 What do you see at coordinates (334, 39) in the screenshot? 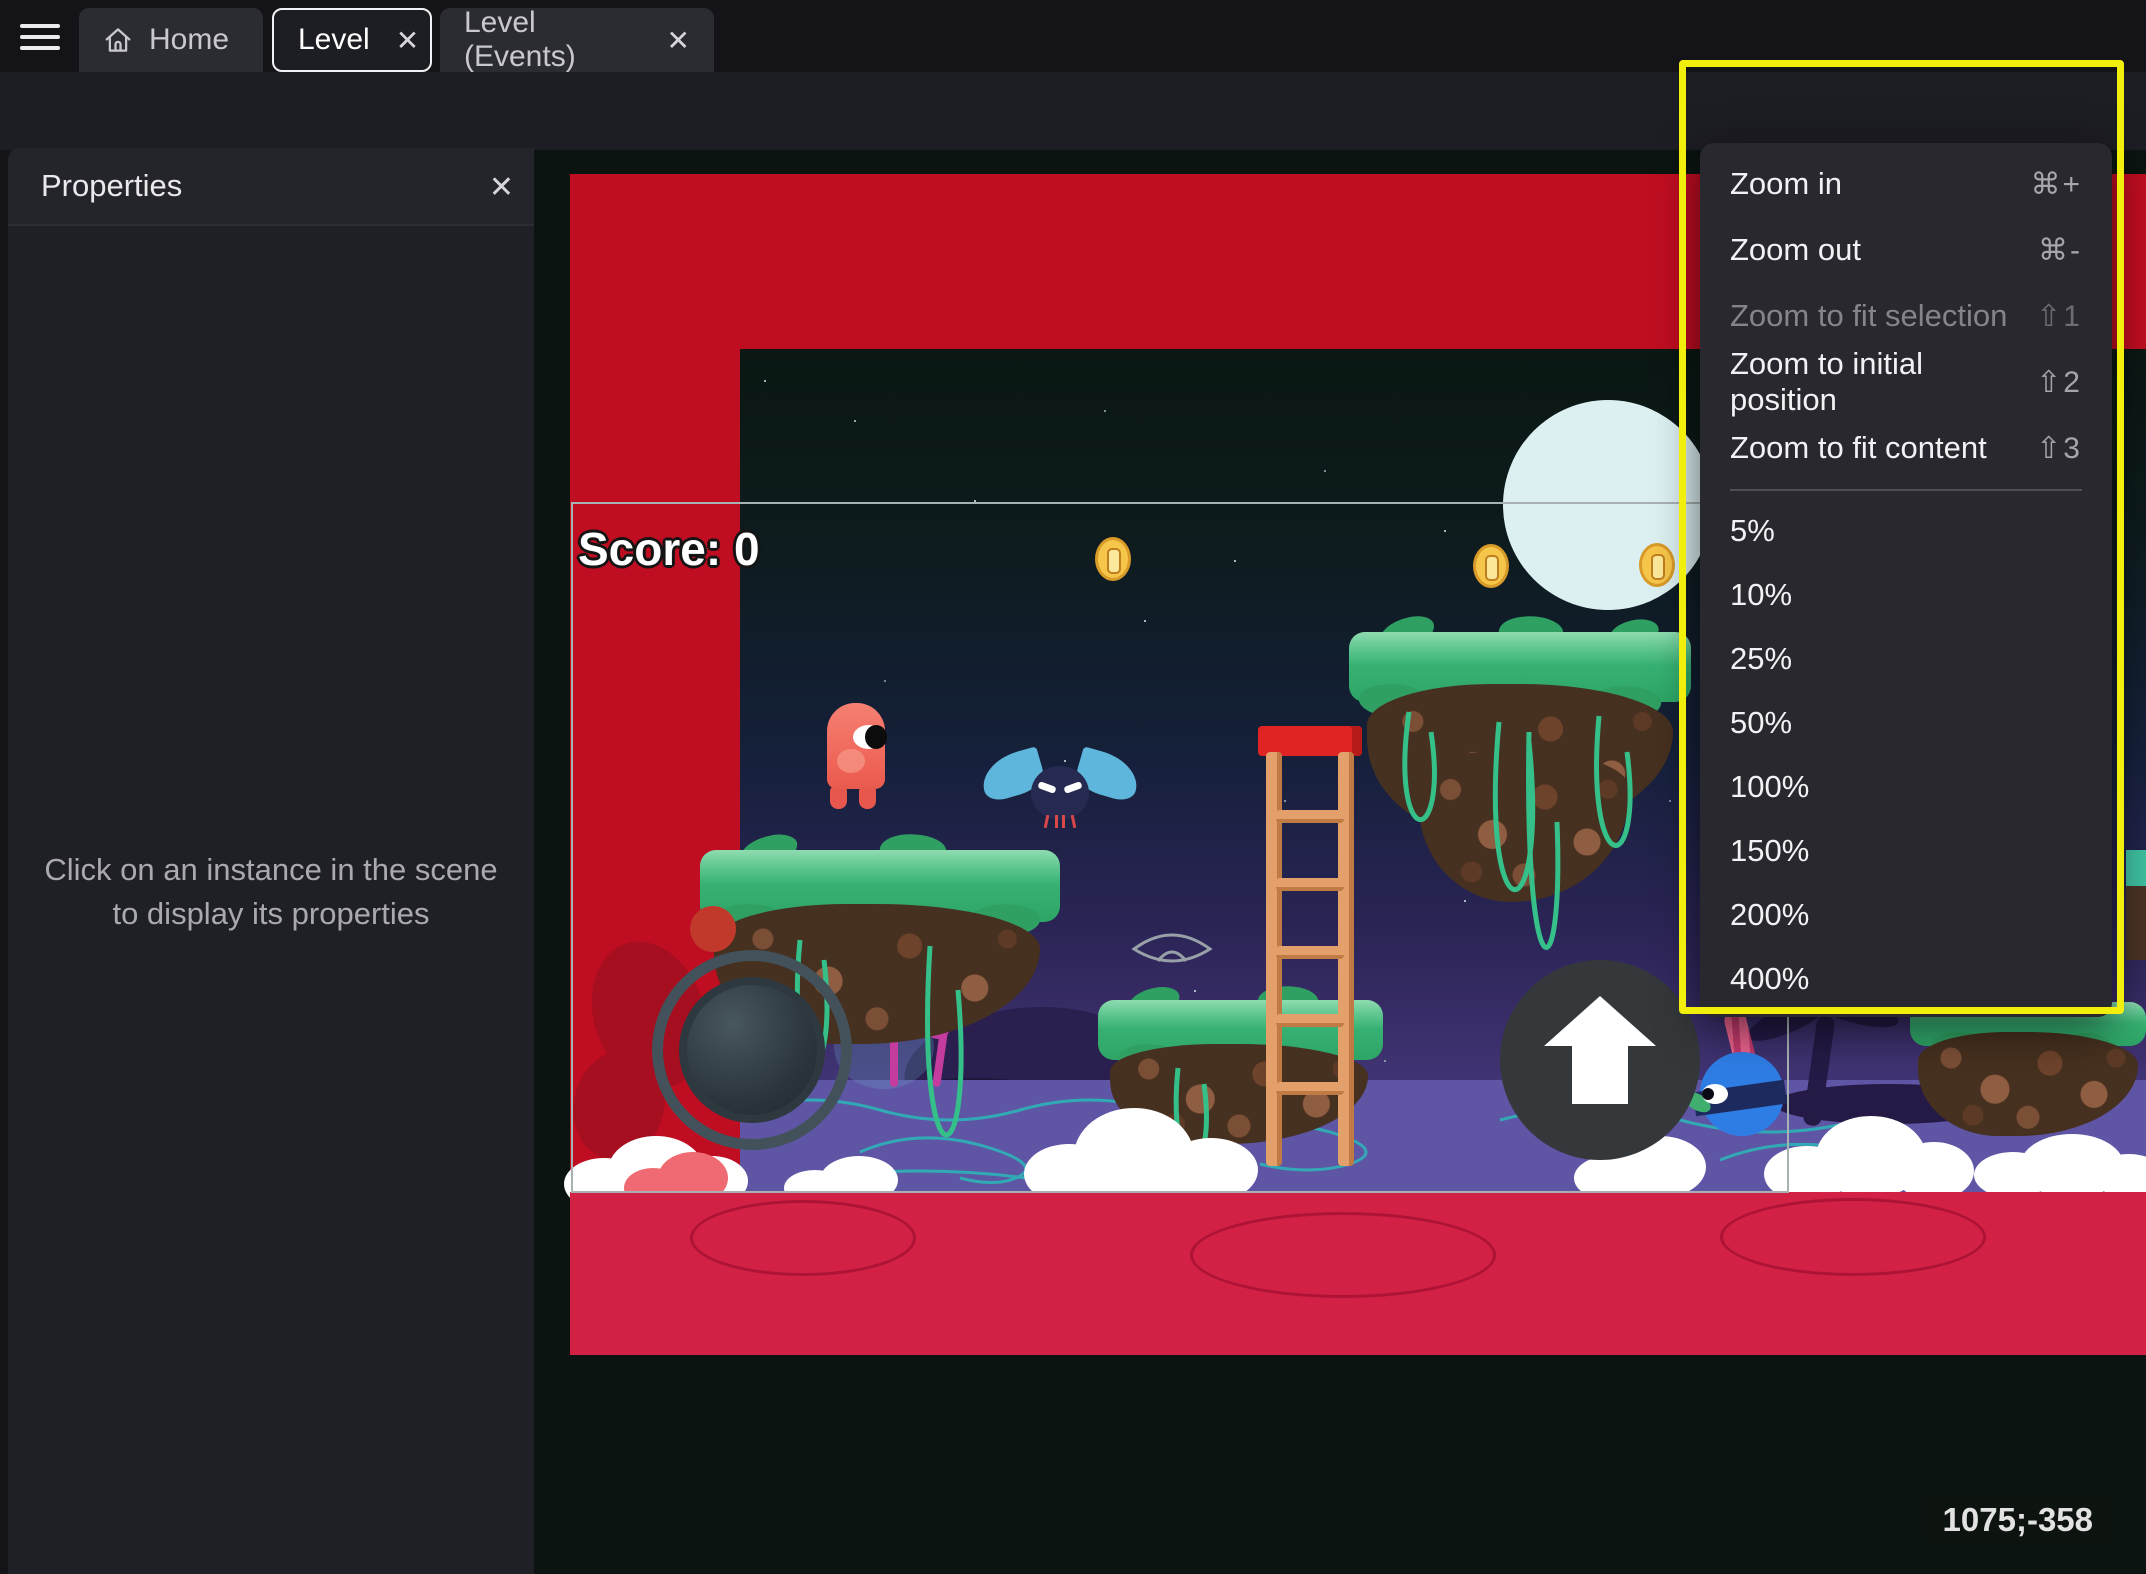
I see `tab-level-label: Level` at bounding box center [334, 39].